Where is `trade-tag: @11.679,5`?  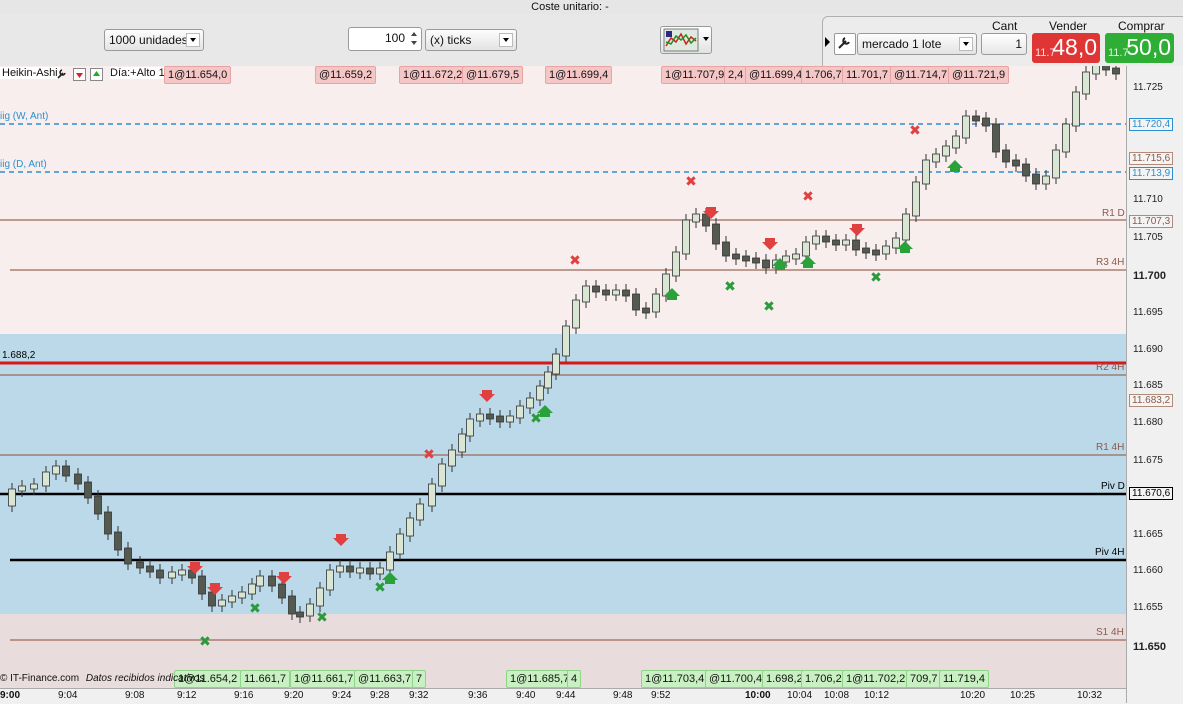
trade-tag: @11.679,5 is located at coordinates (493, 75).